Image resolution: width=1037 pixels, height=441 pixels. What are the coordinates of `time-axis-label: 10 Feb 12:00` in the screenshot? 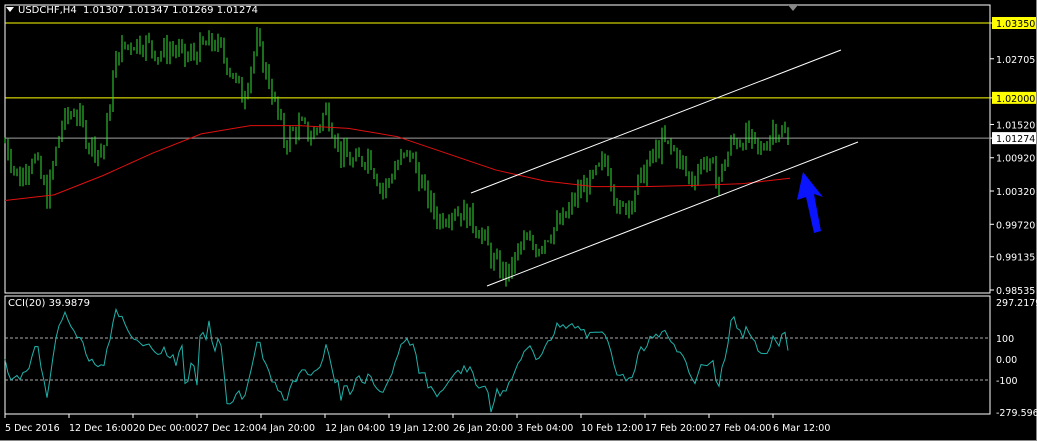 It's located at (612, 428).